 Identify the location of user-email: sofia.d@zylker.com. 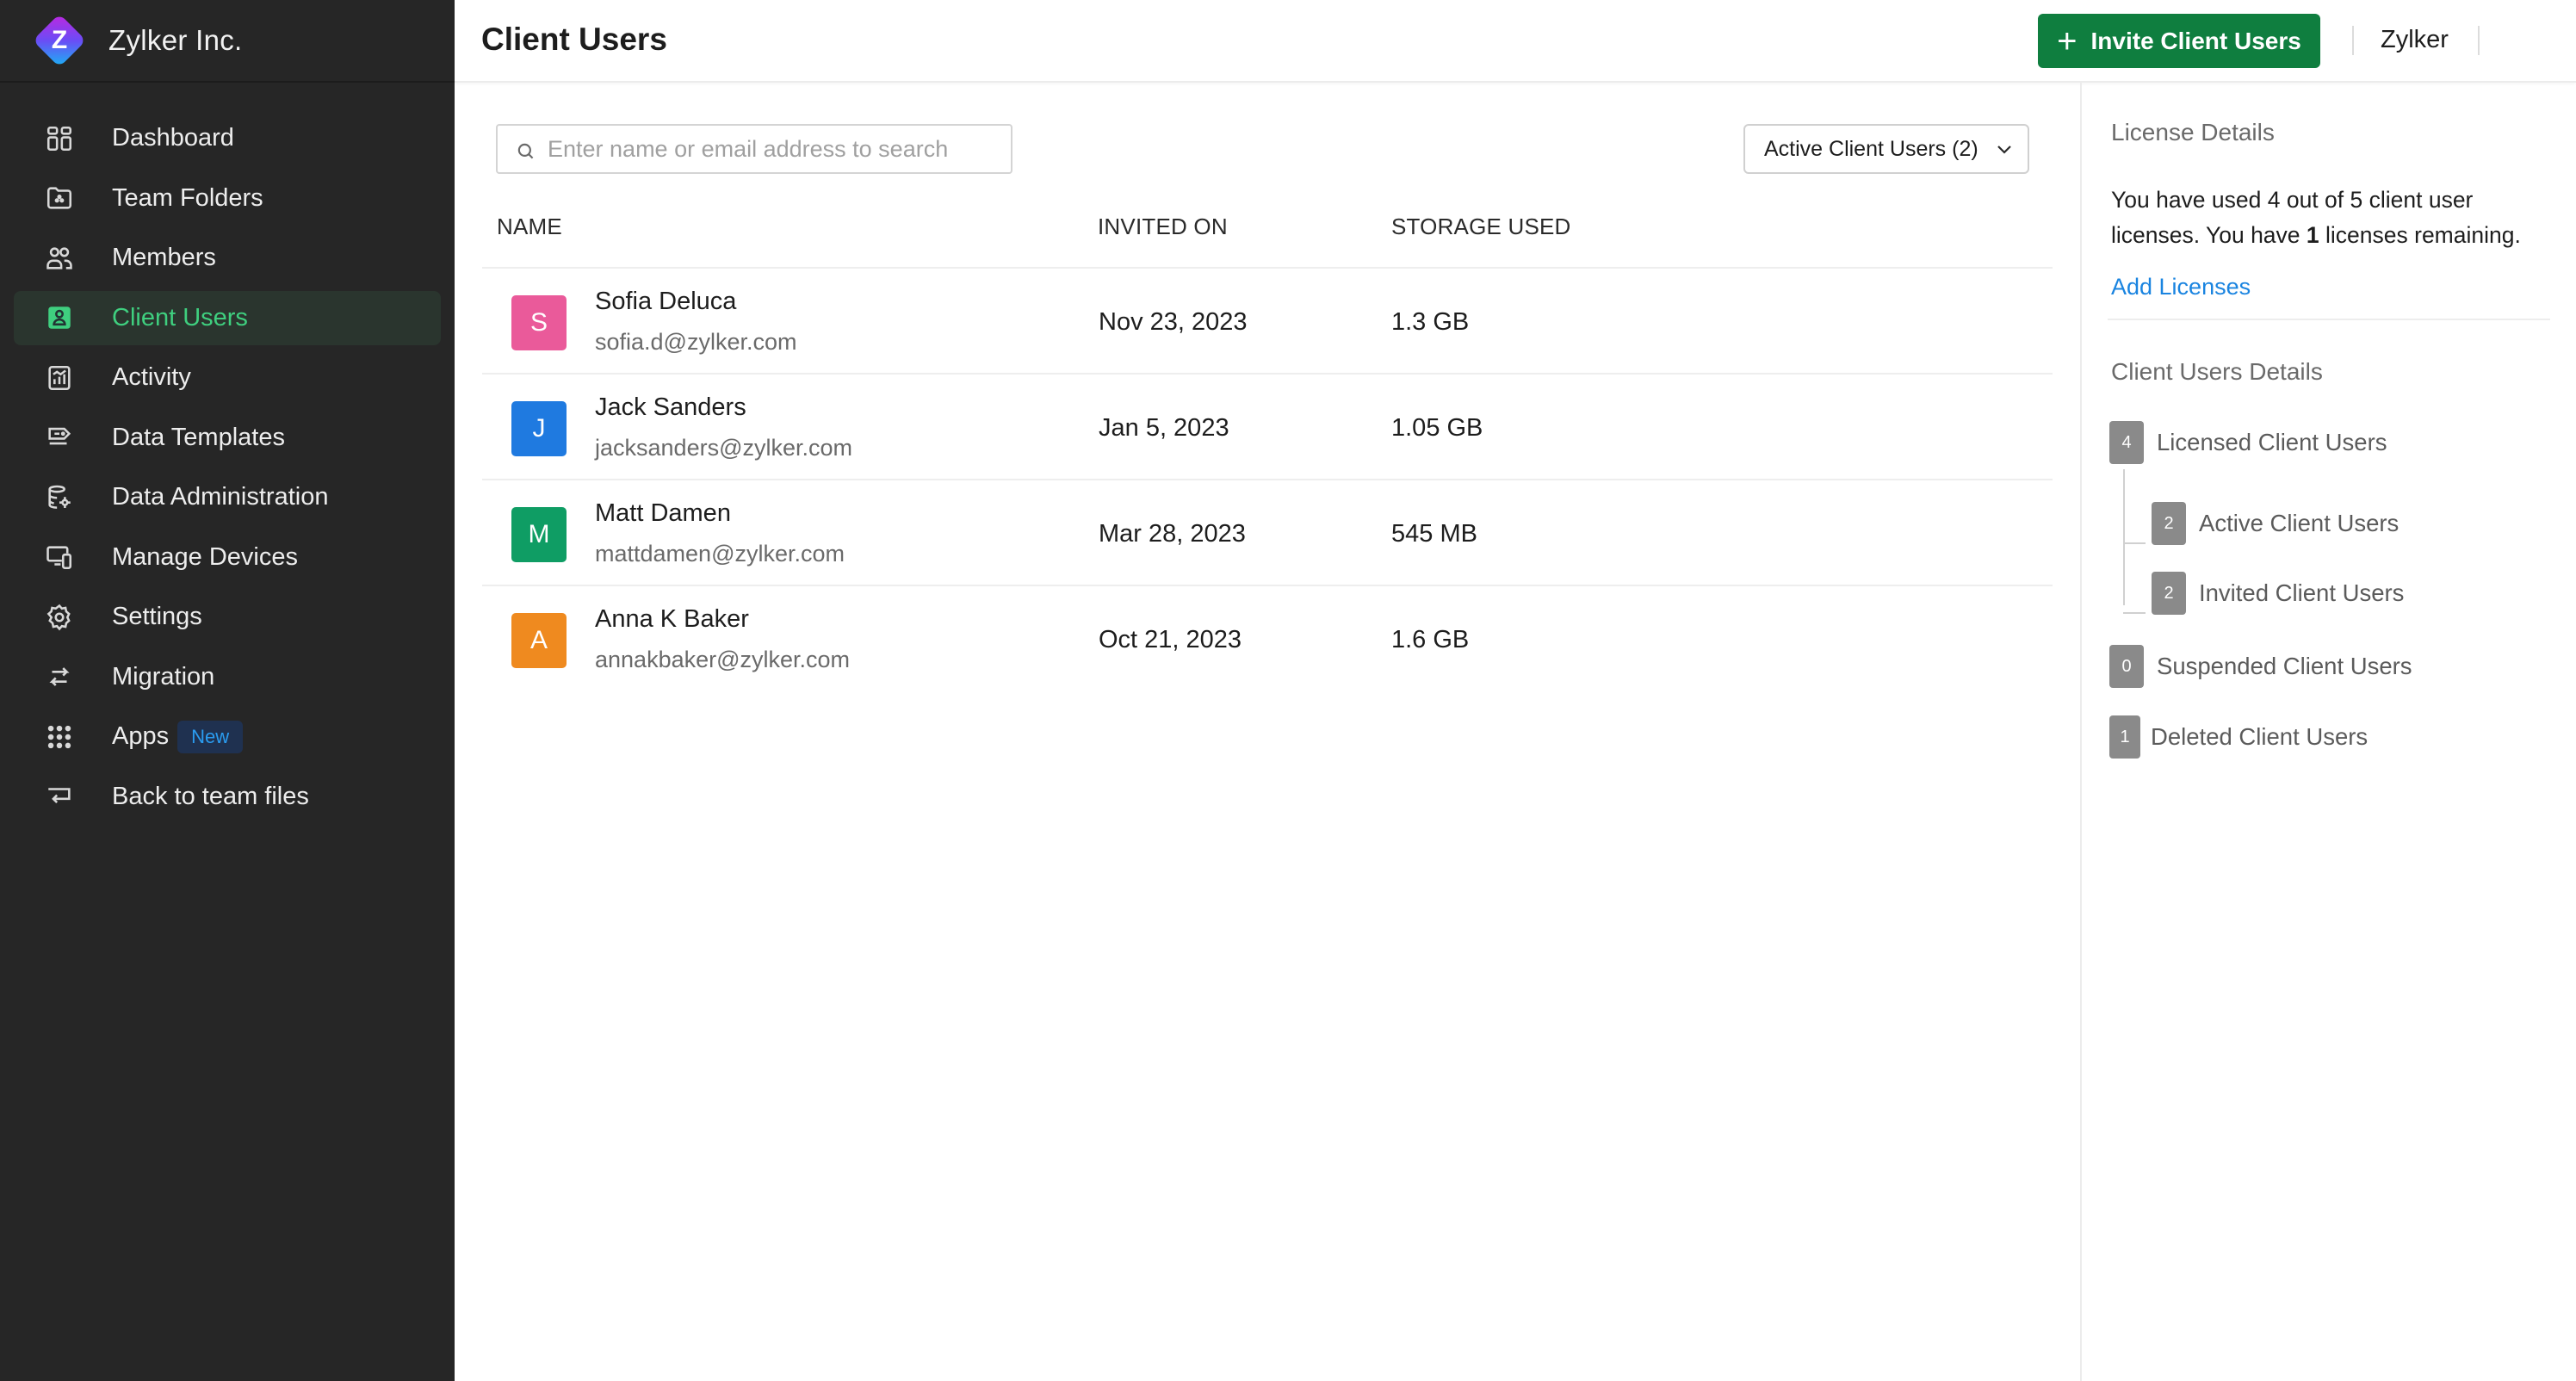
(696, 342).